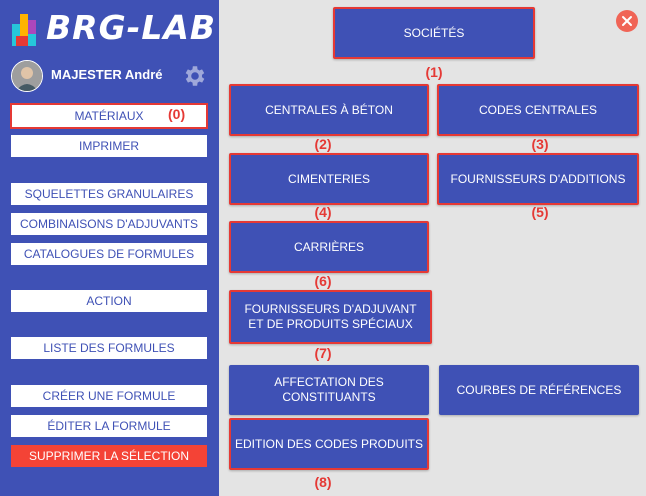 The image size is (646, 496). What do you see at coordinates (109, 146) in the screenshot?
I see `imprimer-button: IMPRIMER` at bounding box center [109, 146].